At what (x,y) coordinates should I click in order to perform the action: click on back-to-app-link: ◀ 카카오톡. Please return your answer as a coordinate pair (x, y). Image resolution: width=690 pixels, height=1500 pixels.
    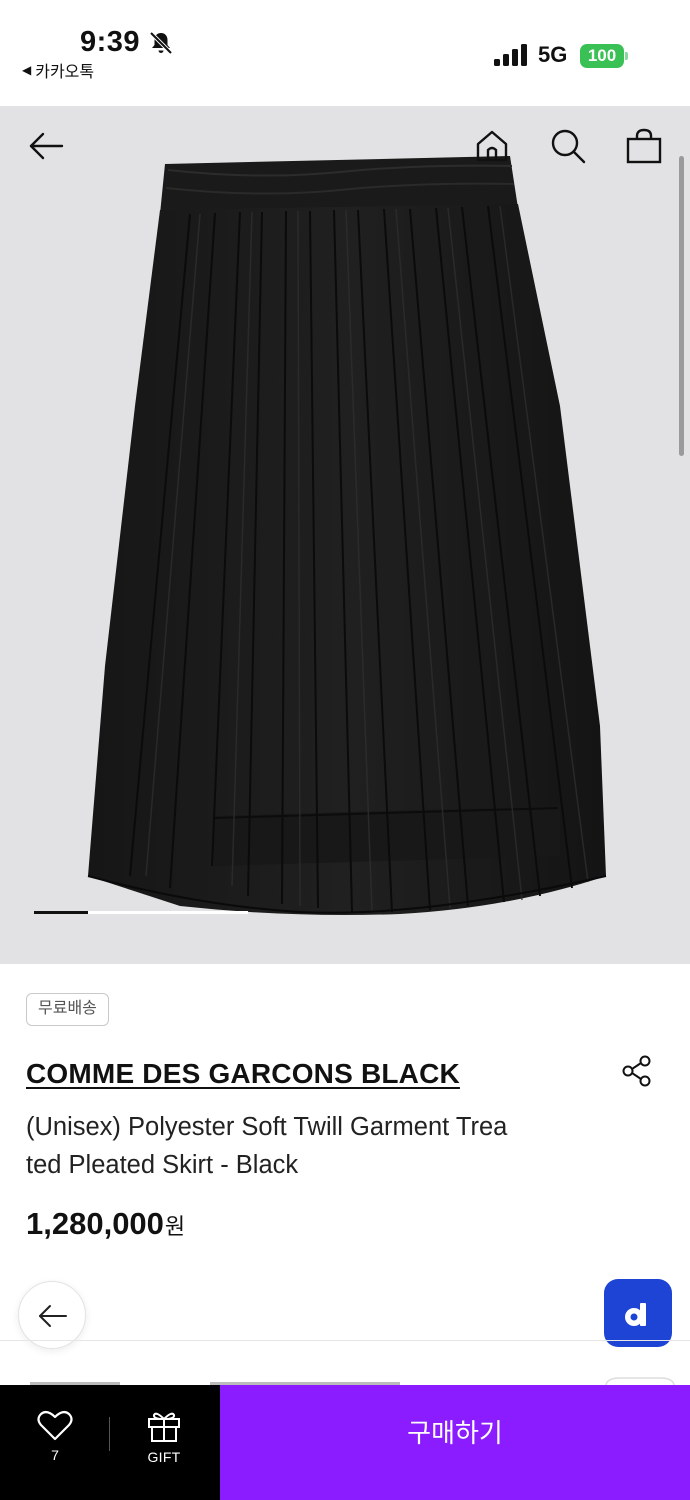
    Looking at the image, I should click on (58, 70).